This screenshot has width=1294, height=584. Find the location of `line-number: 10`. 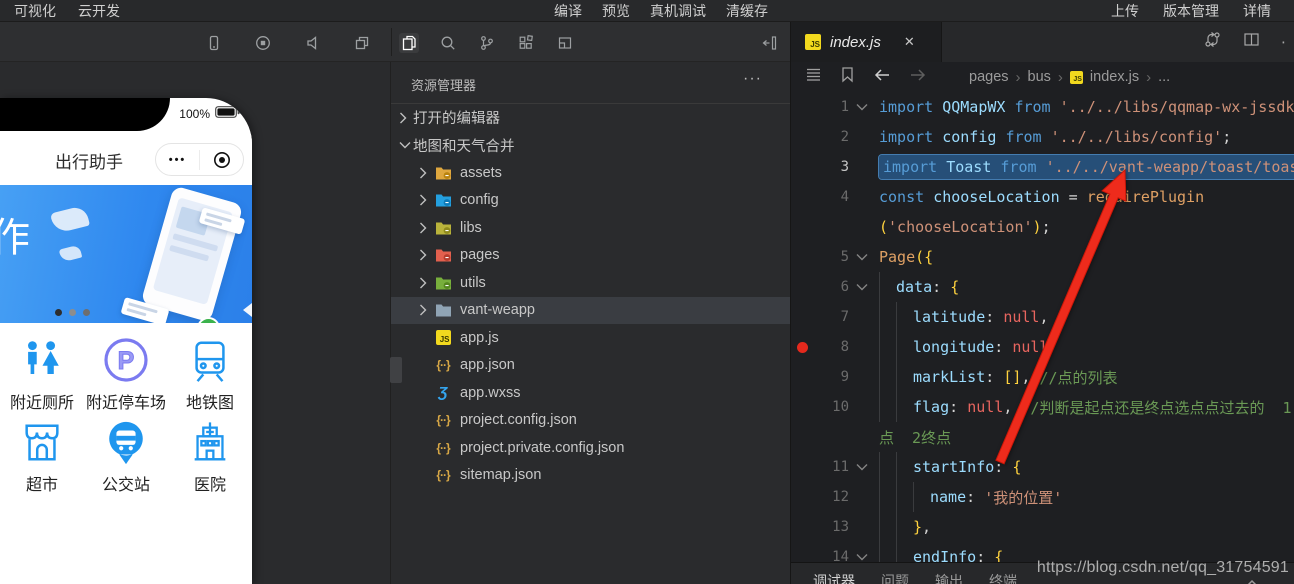

line-number: 10 is located at coordinates (831, 407).